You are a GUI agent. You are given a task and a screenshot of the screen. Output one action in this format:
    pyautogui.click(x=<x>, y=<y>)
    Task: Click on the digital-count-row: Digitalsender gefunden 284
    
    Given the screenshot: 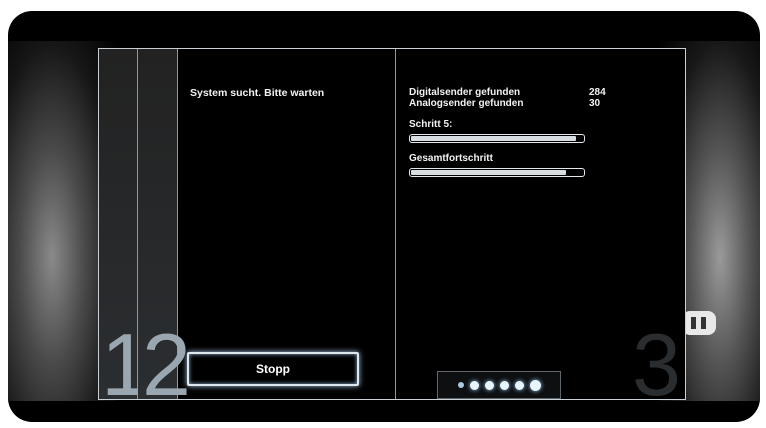 What is the action you would take?
    pyautogui.click(x=509, y=92)
    